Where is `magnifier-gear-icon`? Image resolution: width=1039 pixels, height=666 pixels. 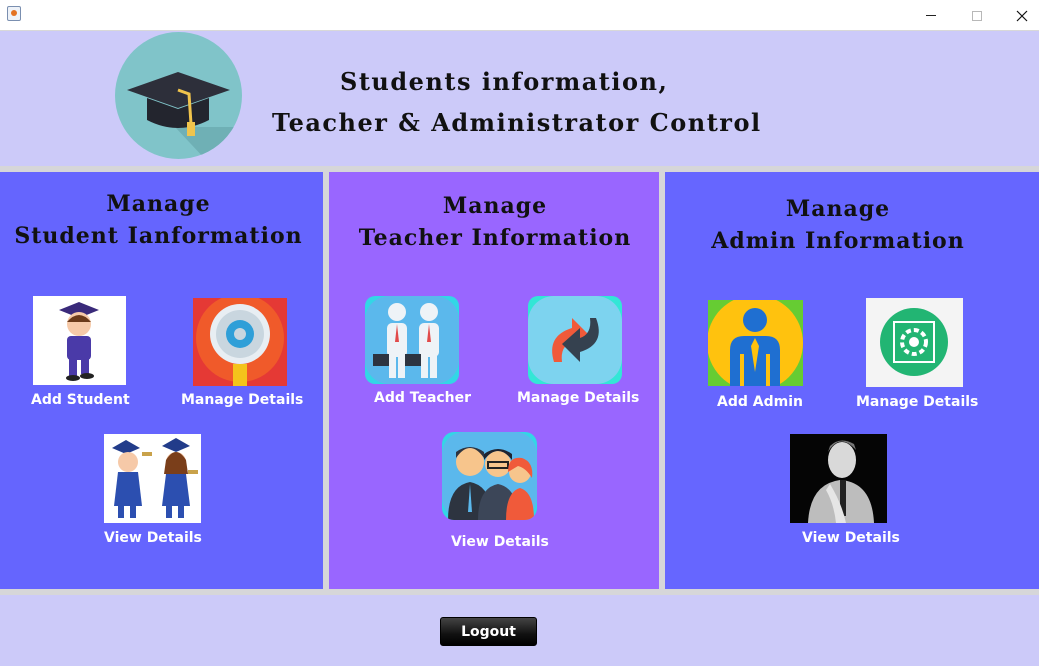
magnifier-gear-icon is located at coordinates (240, 342).